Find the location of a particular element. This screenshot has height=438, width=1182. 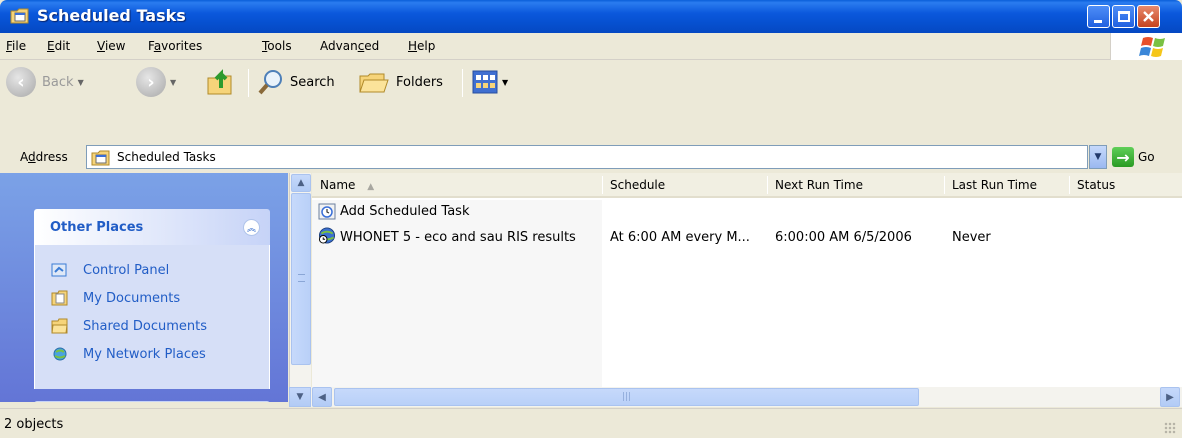

column-next-run-time: Next Run Time is located at coordinates (819, 185).